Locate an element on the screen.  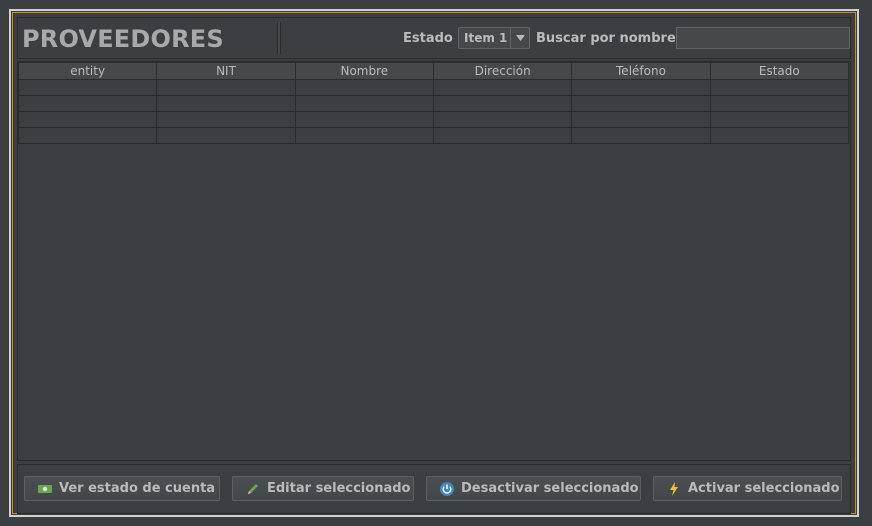
search-input is located at coordinates (763, 38).